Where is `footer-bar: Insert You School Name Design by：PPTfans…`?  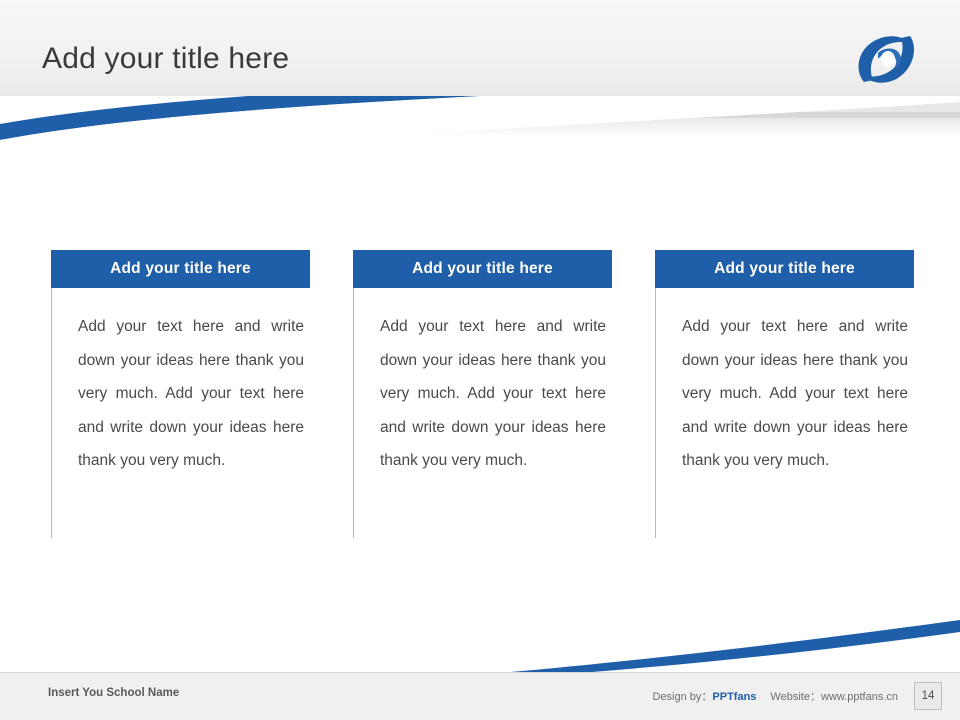 footer-bar: Insert You School Name Design by：PPTfans… is located at coordinates (480, 696).